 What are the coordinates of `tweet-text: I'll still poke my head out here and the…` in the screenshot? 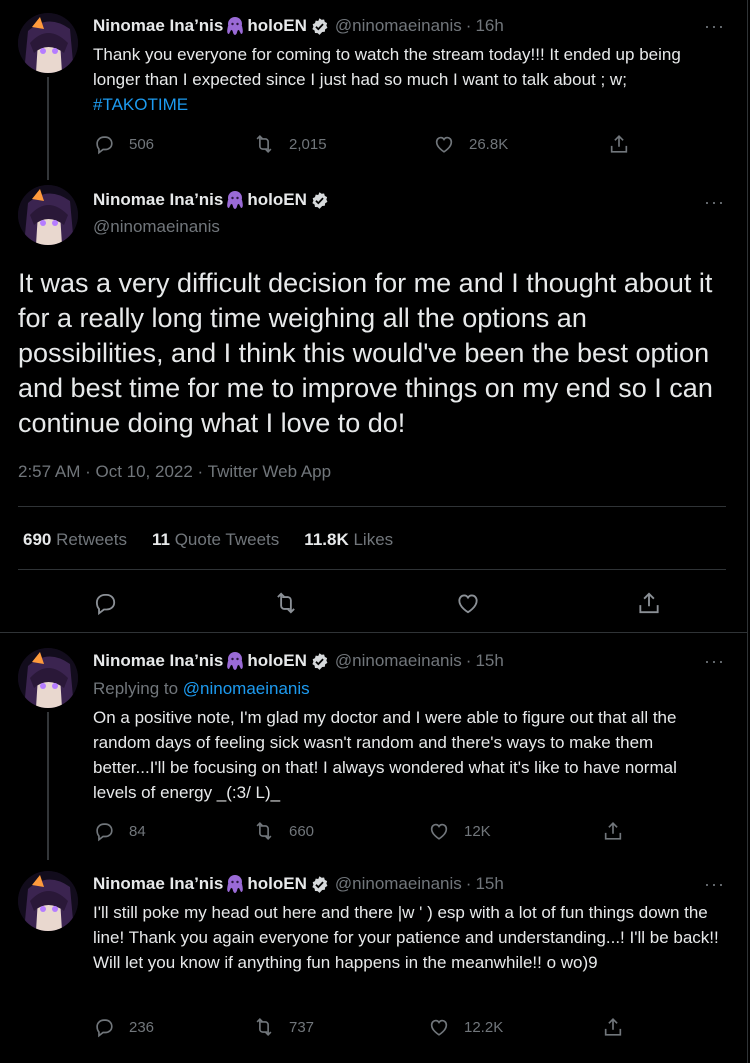 It's located at (406, 937).